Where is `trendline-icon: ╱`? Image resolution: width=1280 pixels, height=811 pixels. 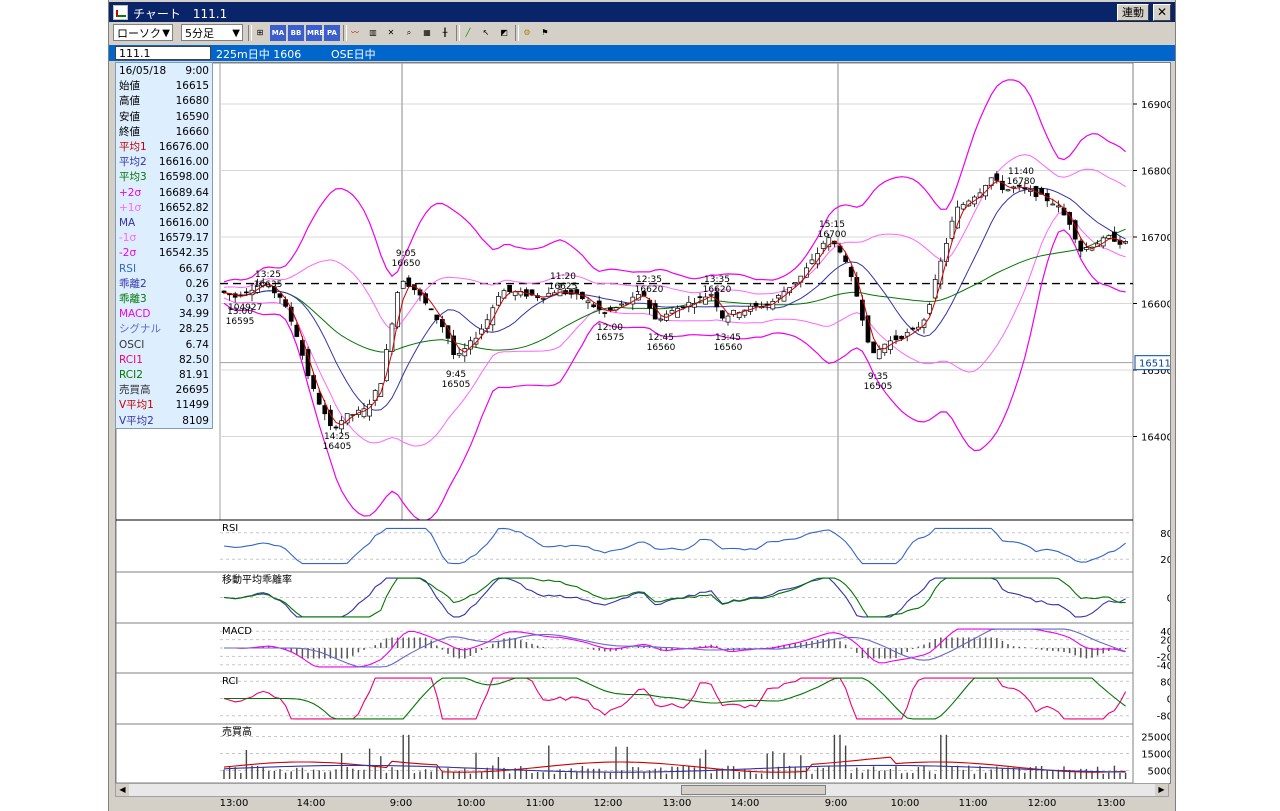
trendline-icon: ╱ is located at coordinates (468, 33).